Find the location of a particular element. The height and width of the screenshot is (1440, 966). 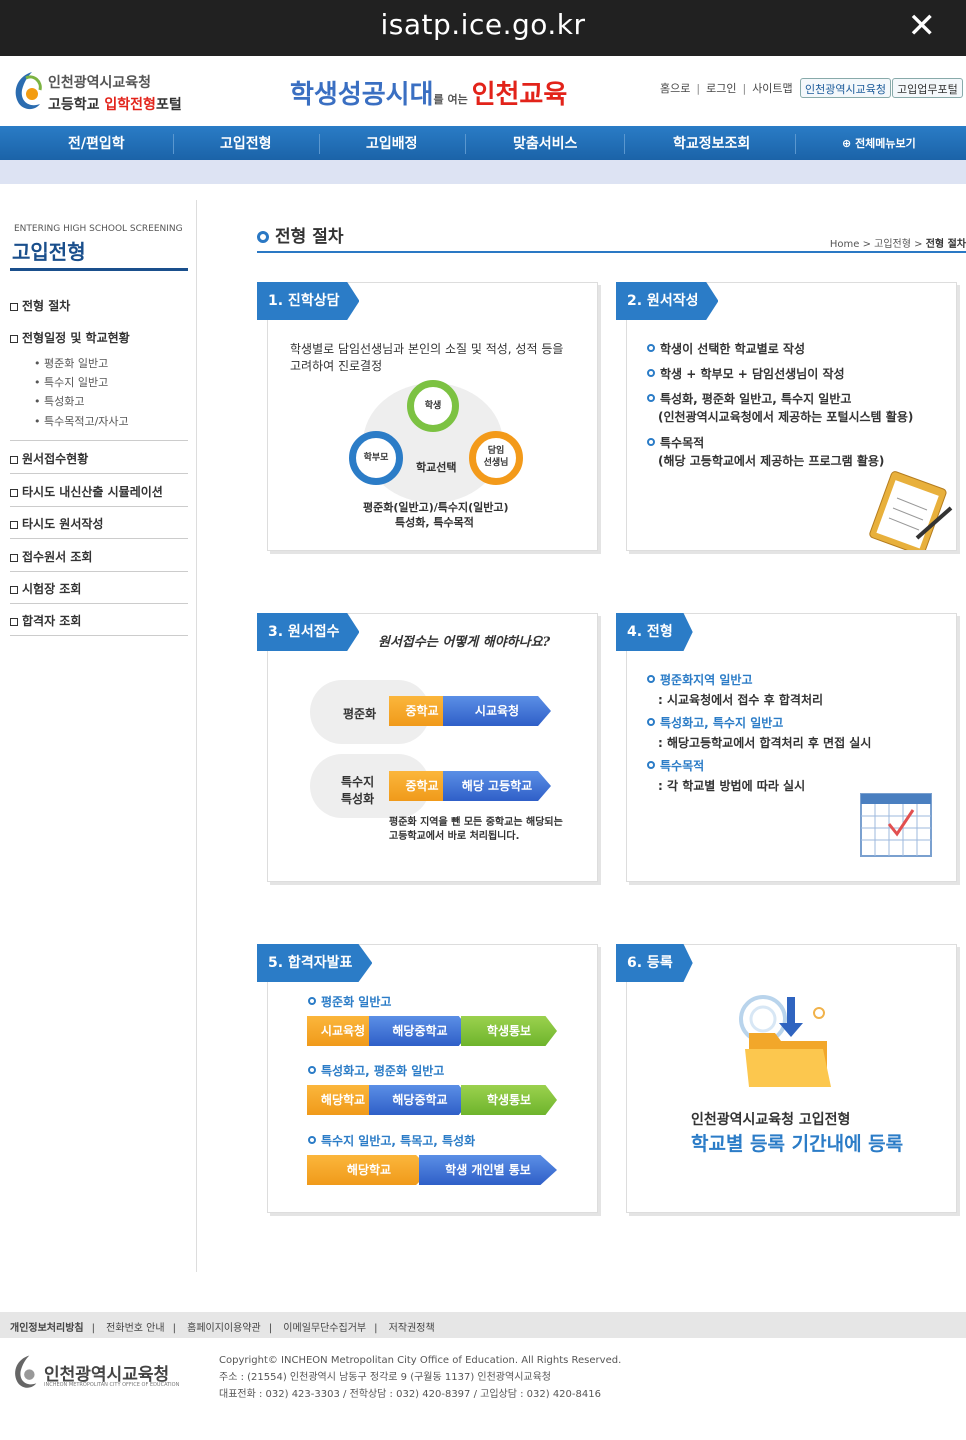

folder-icon is located at coordinates (785, 1041).